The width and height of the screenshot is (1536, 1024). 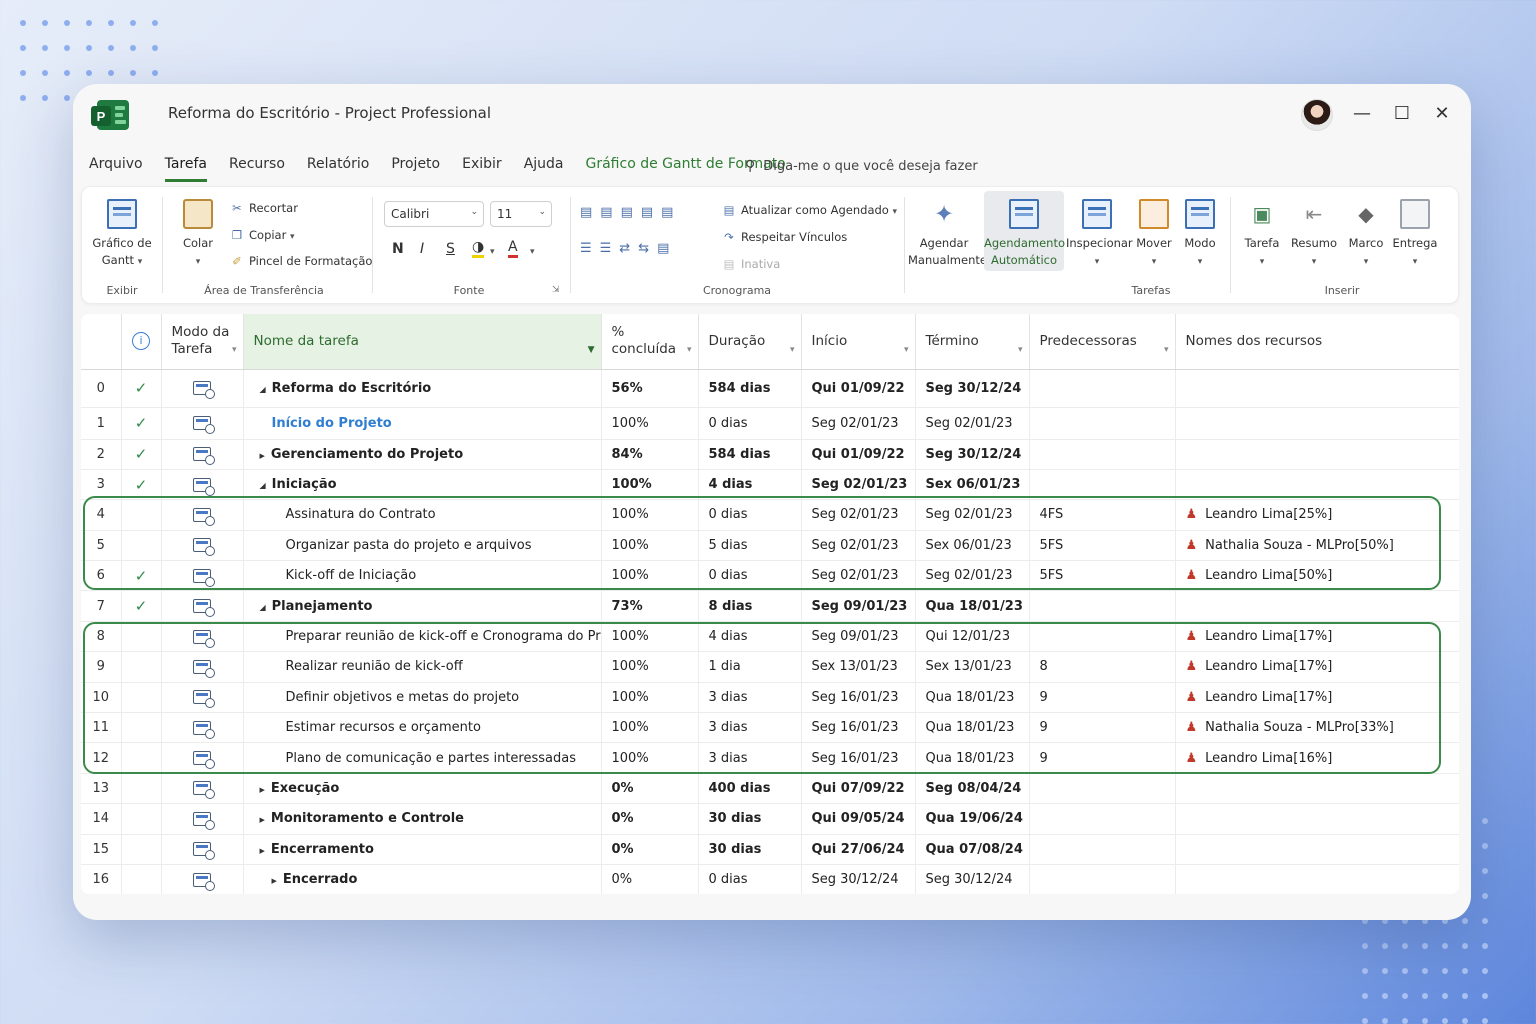 I want to click on cell-duration: 1 dia, so click(x=750, y=667).